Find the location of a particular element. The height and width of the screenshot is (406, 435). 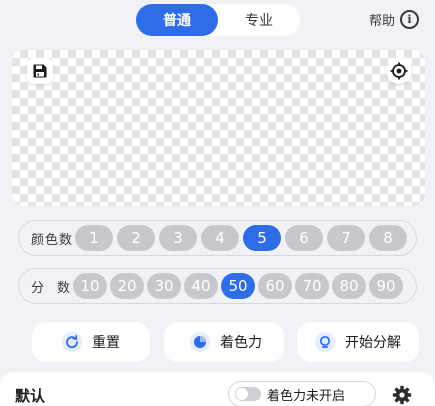

coloring-power-button: 着色力 is located at coordinates (224, 342).